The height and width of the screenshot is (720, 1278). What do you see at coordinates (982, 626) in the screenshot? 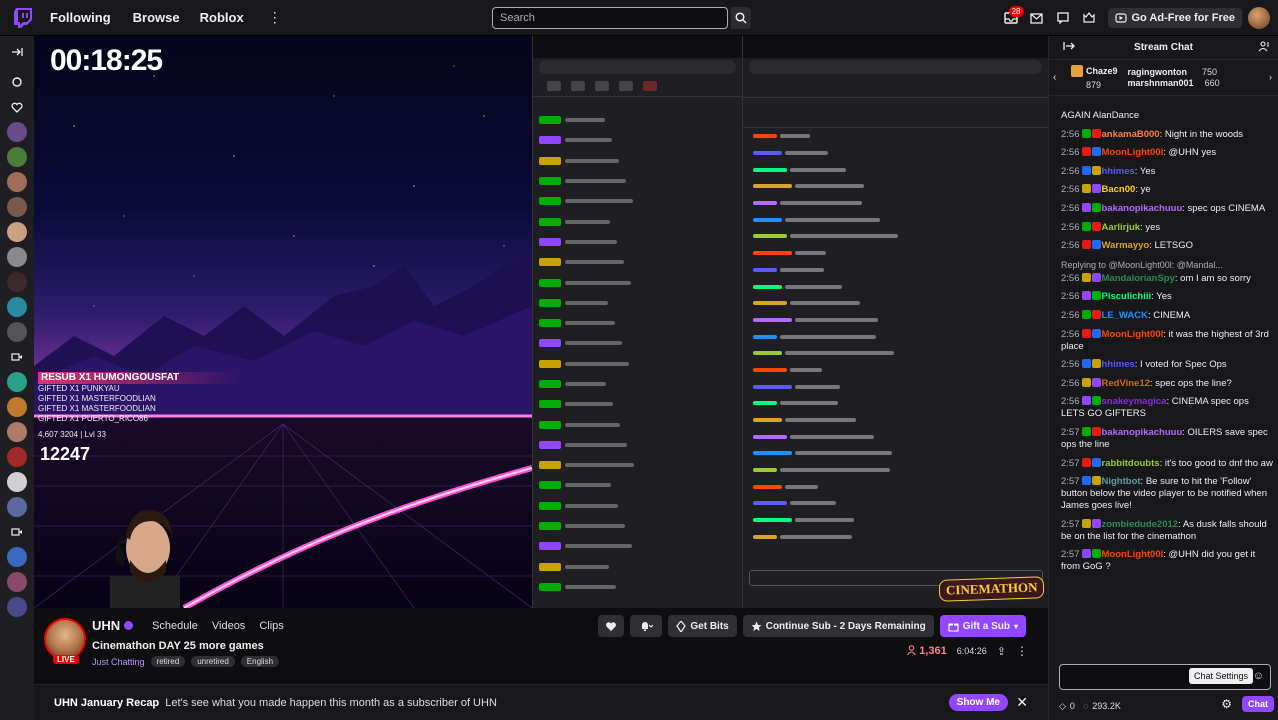
I see `gift-sub-button: Gift a Sub ▾` at bounding box center [982, 626].